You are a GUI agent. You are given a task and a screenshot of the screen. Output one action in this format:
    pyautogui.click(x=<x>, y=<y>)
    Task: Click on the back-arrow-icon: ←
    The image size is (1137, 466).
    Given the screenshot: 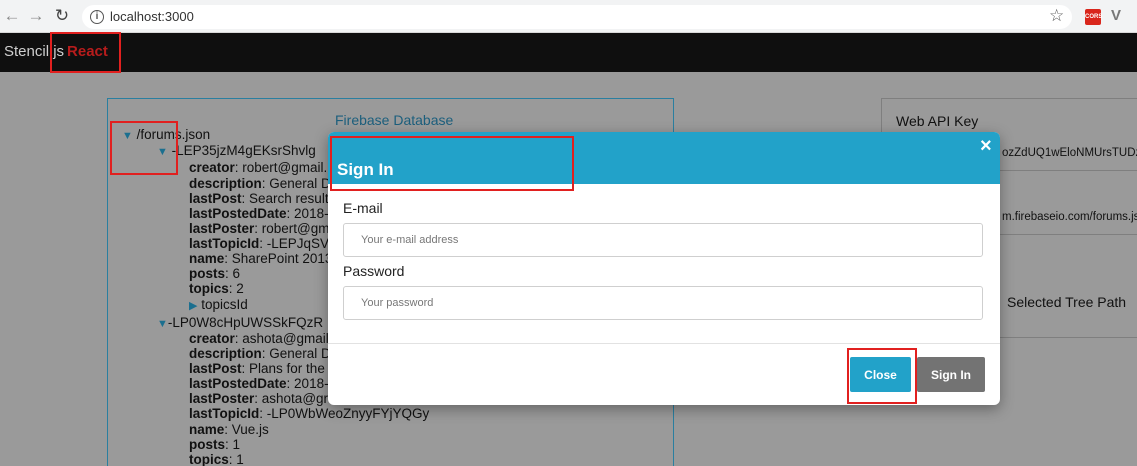 What is the action you would take?
    pyautogui.click(x=12, y=16)
    